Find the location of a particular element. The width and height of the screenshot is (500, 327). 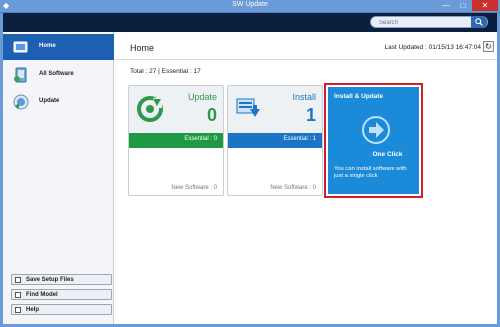

update-card: Update 0 Essential : 0 New Software : 0 is located at coordinates (176, 140).